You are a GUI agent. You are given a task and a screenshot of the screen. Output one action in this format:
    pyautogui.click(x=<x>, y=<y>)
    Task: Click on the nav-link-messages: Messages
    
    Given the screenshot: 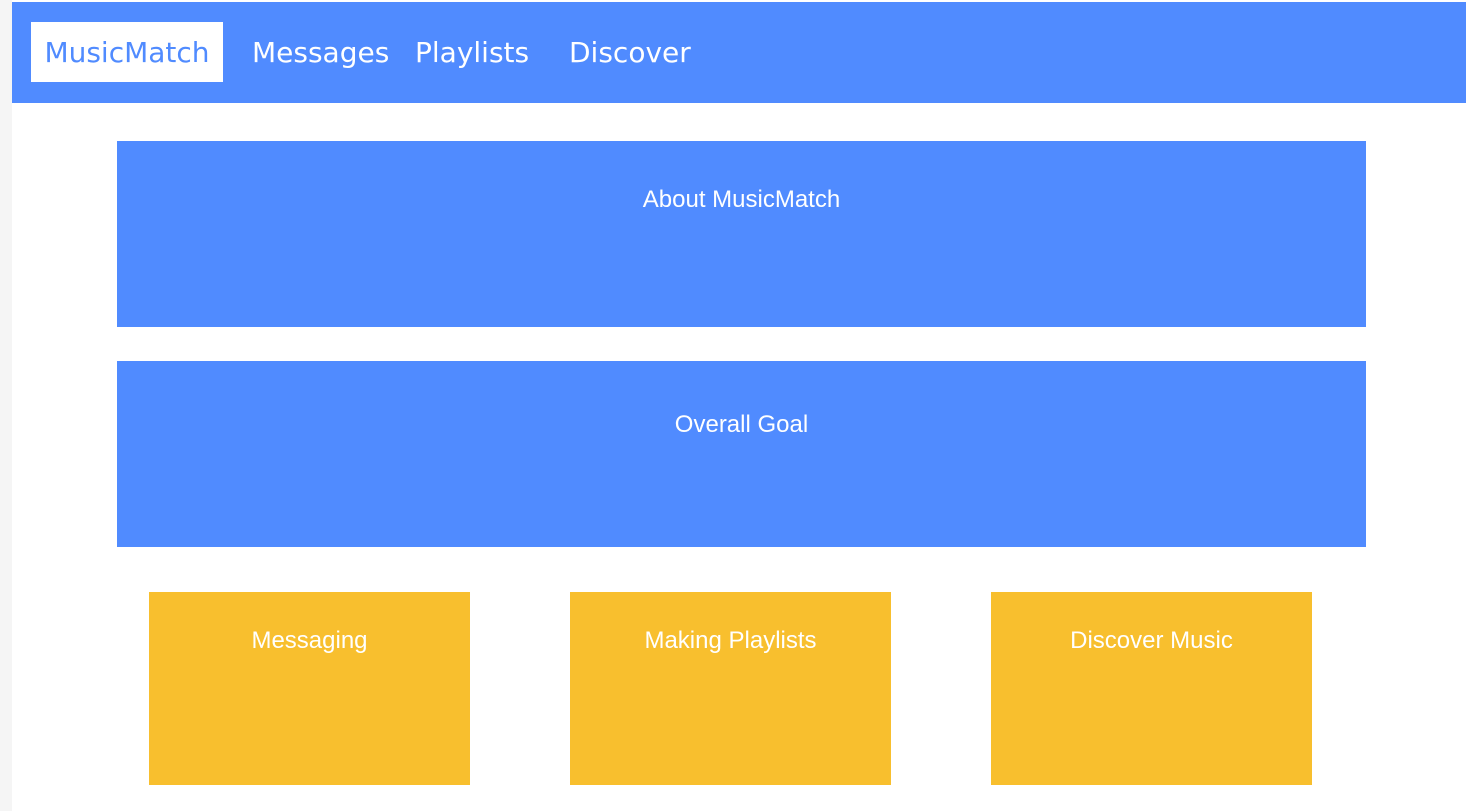 What is the action you would take?
    pyautogui.click(x=320, y=52)
    